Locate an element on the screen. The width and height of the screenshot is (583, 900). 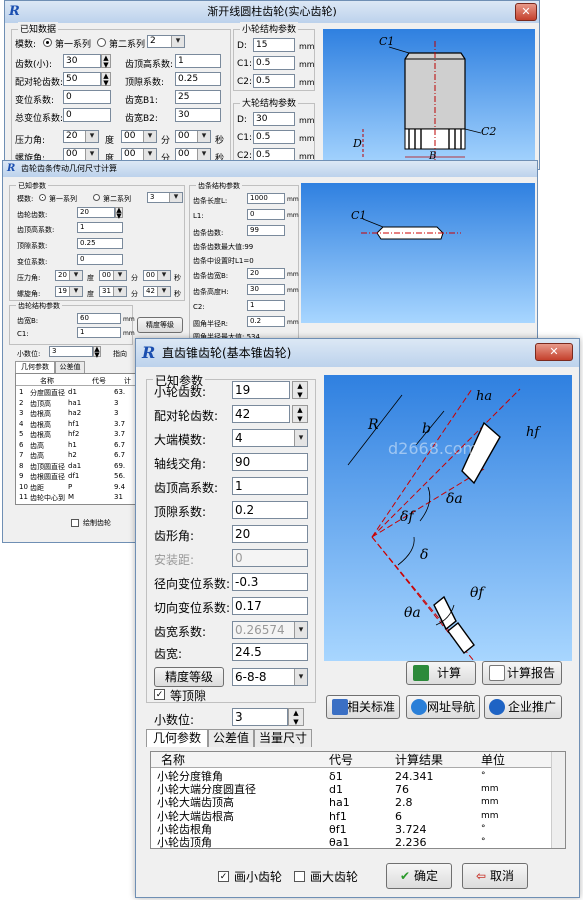
xt-input: 0 is located at coordinates (87, 115).